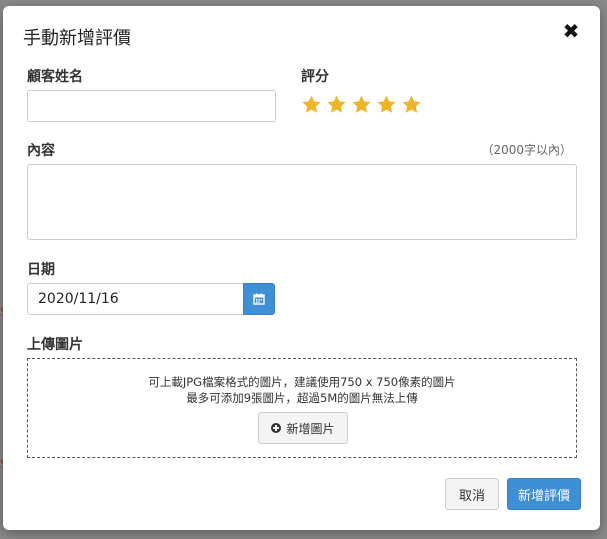 Image resolution: width=607 pixels, height=539 pixels. I want to click on modal-title: 手動新增評價, so click(77, 38).